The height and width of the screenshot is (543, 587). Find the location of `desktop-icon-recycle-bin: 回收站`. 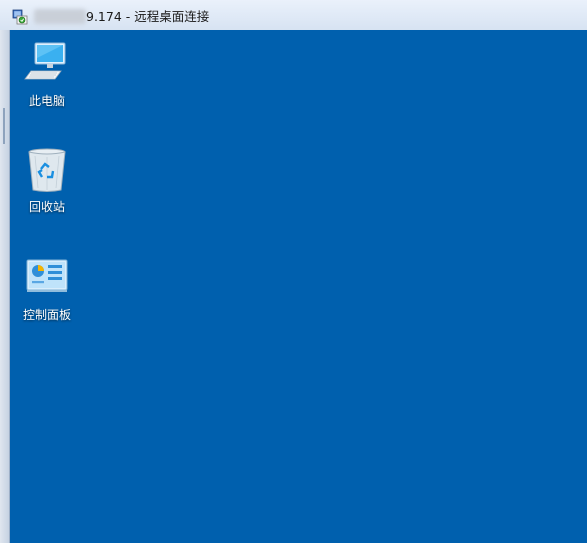

desktop-icon-recycle-bin: 回收站 is located at coordinates (47, 180).